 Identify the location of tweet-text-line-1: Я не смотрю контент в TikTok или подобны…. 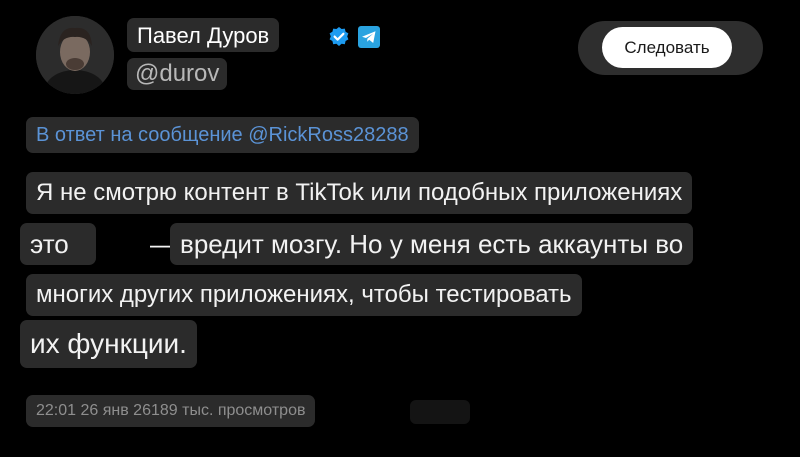
(359, 193).